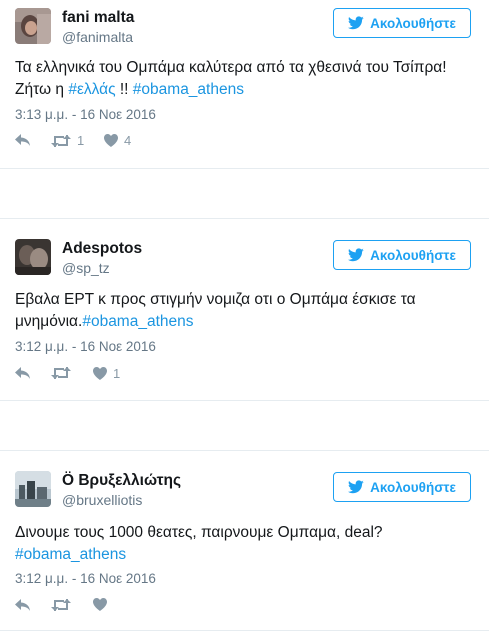 Image resolution: width=489 pixels, height=633 pixels. I want to click on display-name: Adespotos, so click(102, 249).